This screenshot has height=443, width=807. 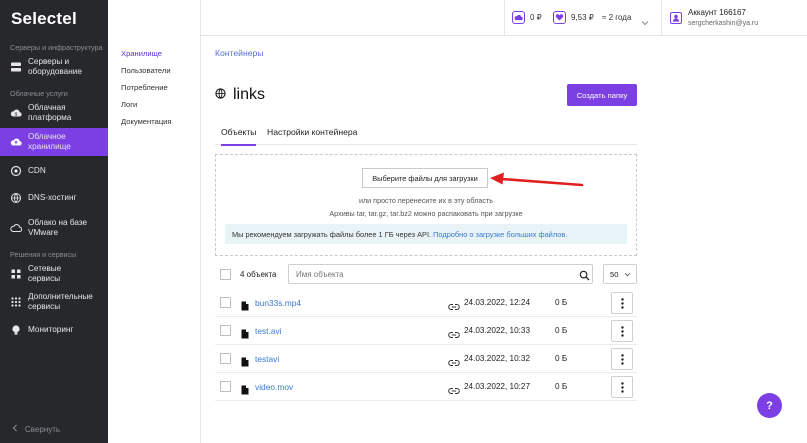 I want to click on sidebar-item-label: Мониторинг, so click(x=51, y=329).